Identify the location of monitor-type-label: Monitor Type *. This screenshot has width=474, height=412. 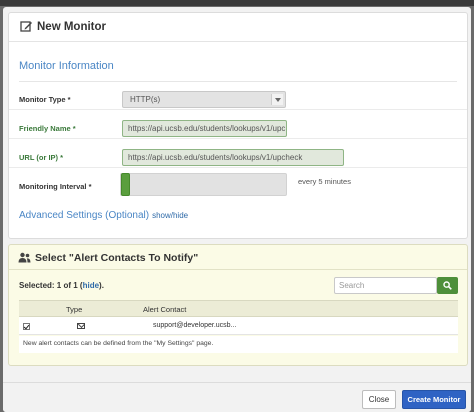
(45, 99).